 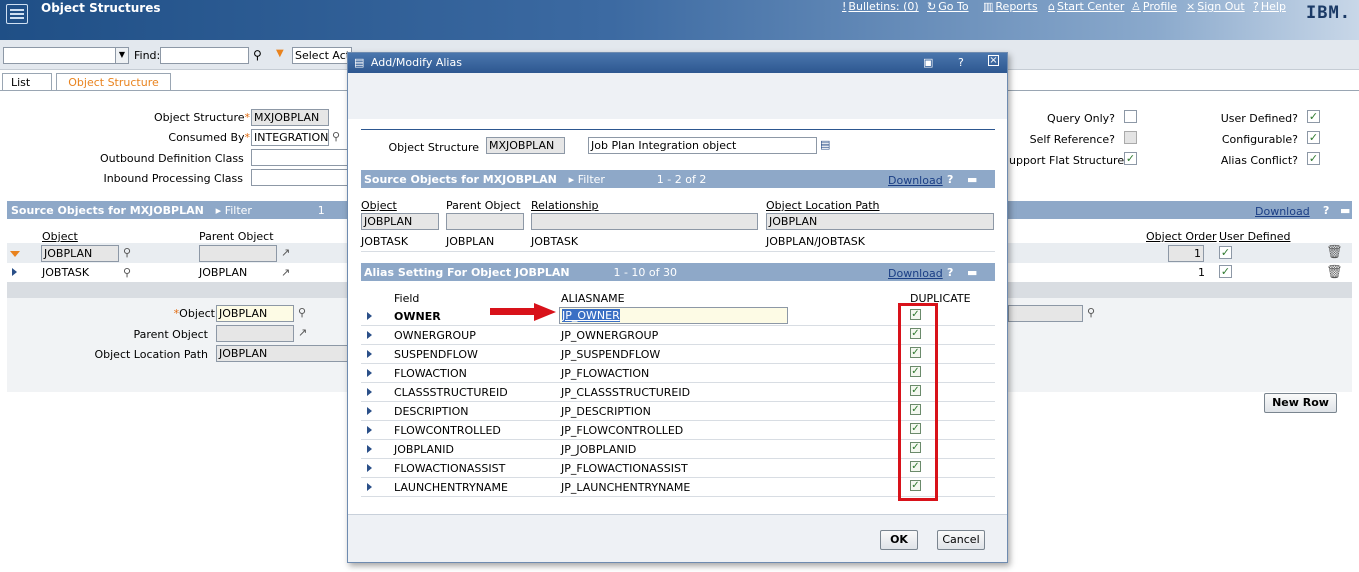 What do you see at coordinates (290, 137) in the screenshot?
I see `consumed-by-field: INTEGRATION` at bounding box center [290, 137].